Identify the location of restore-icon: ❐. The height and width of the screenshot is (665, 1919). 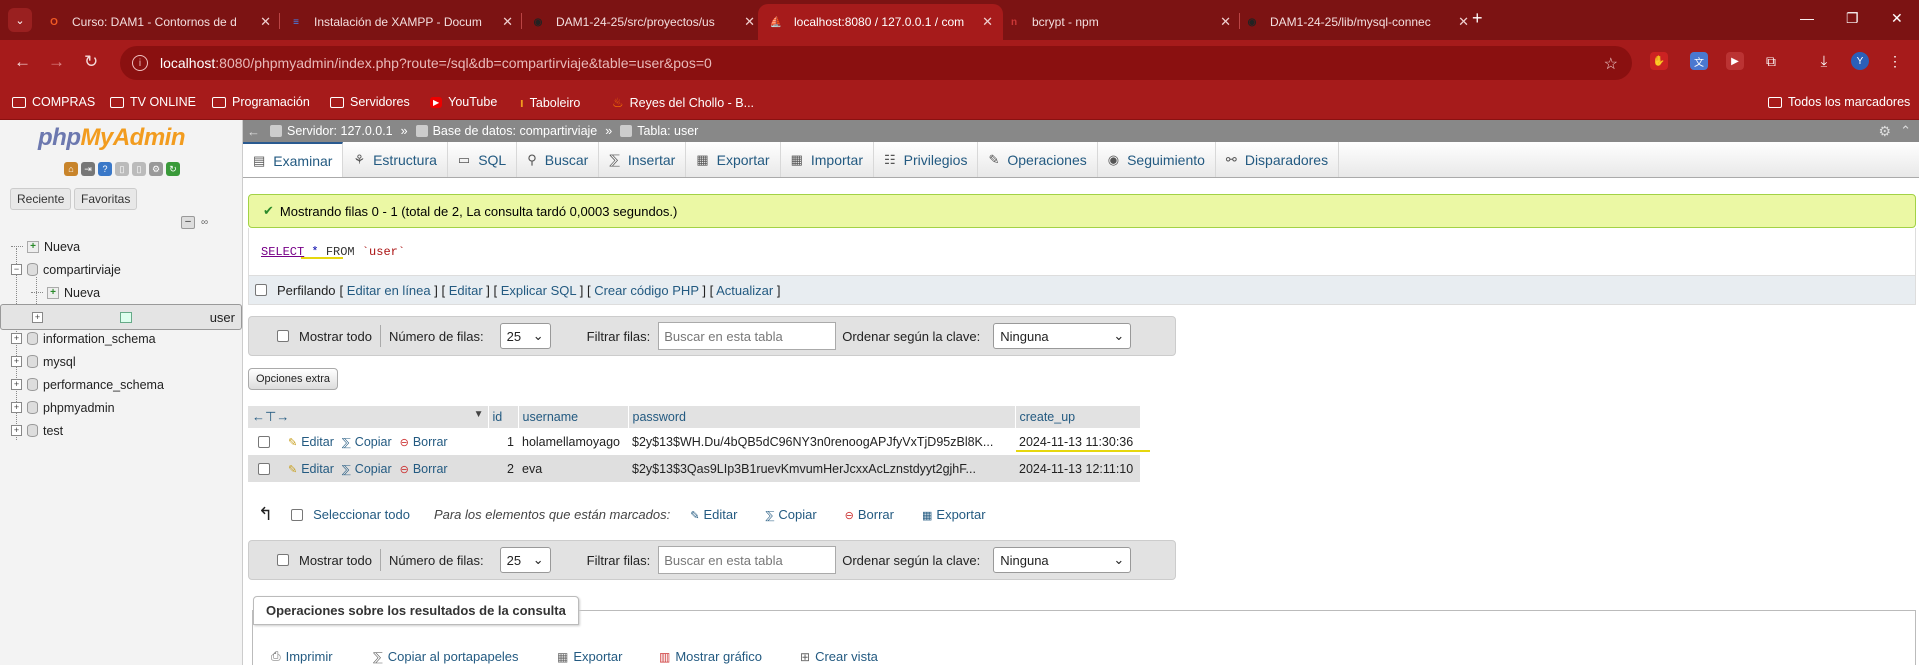
(1852, 18).